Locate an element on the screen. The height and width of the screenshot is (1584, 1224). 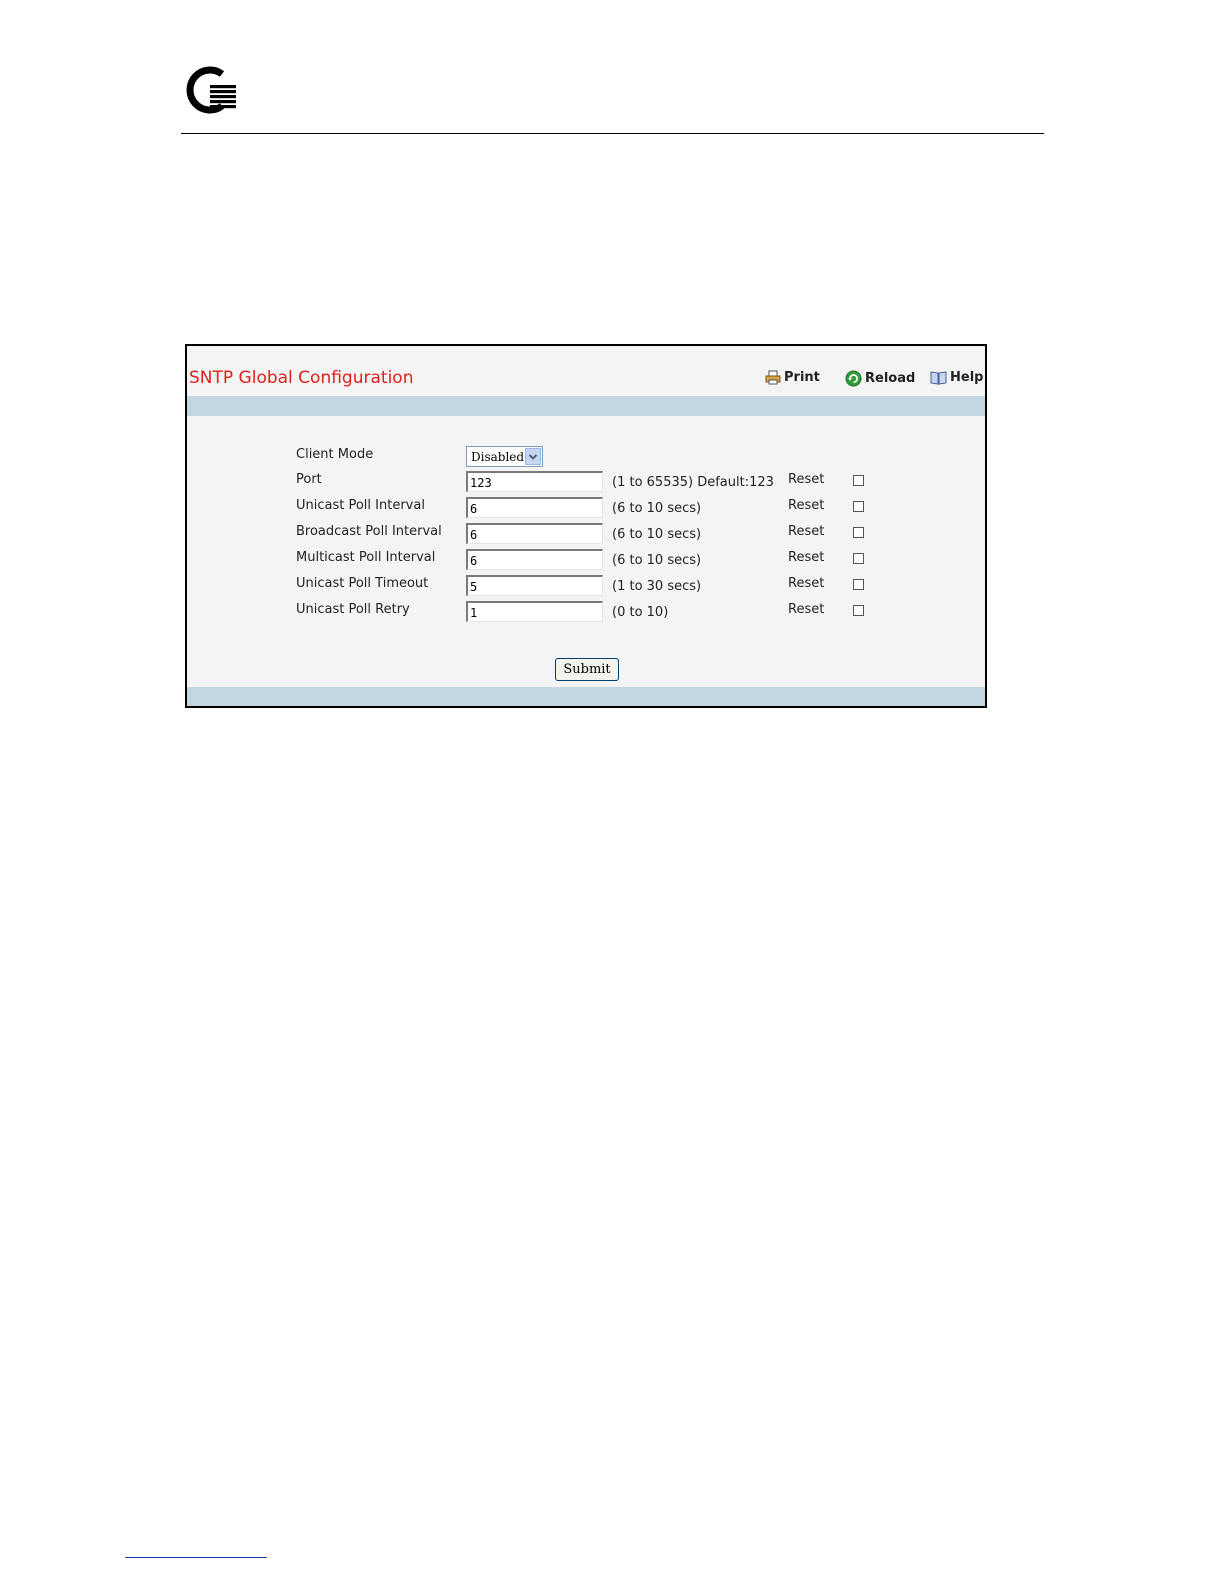
unicast-poll-interval-input: 6 is located at coordinates (534, 507).